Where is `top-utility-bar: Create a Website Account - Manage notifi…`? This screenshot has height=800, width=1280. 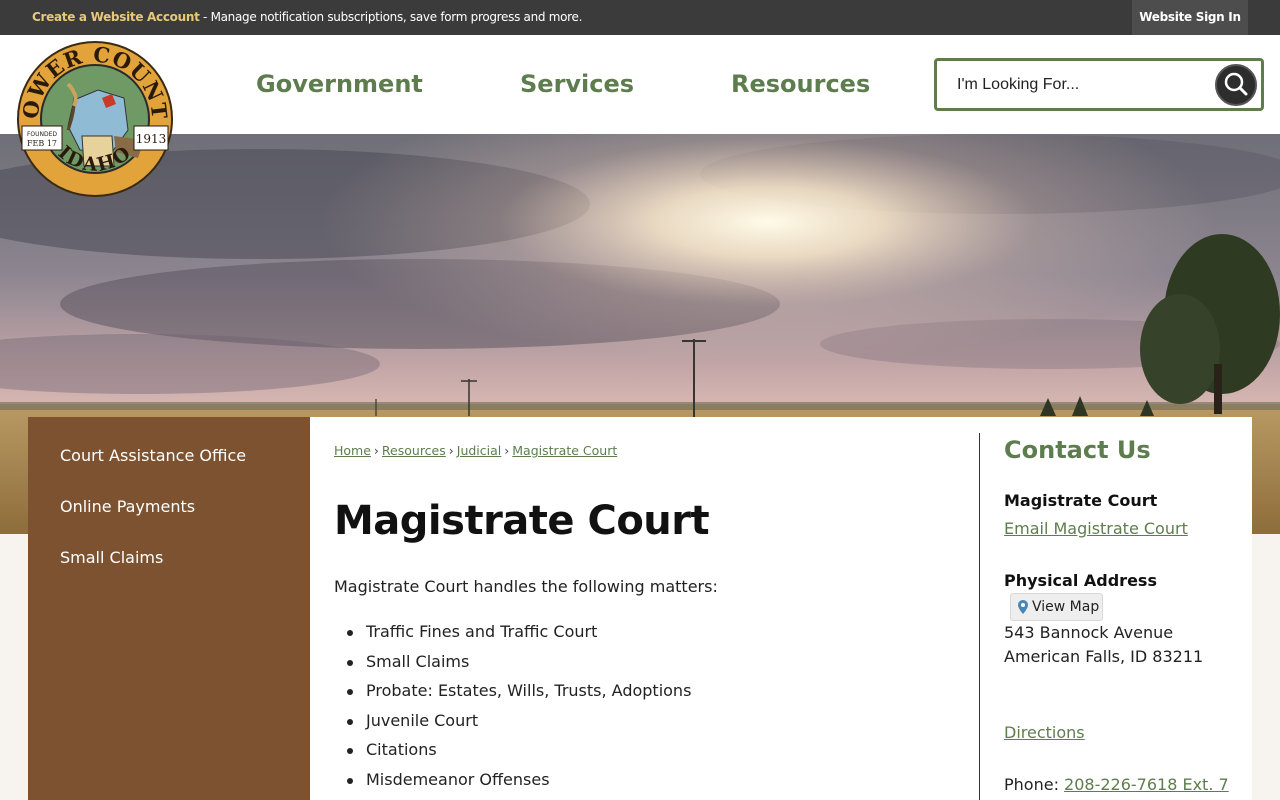
top-utility-bar: Create a Website Account - Manage notifi… is located at coordinates (640, 17).